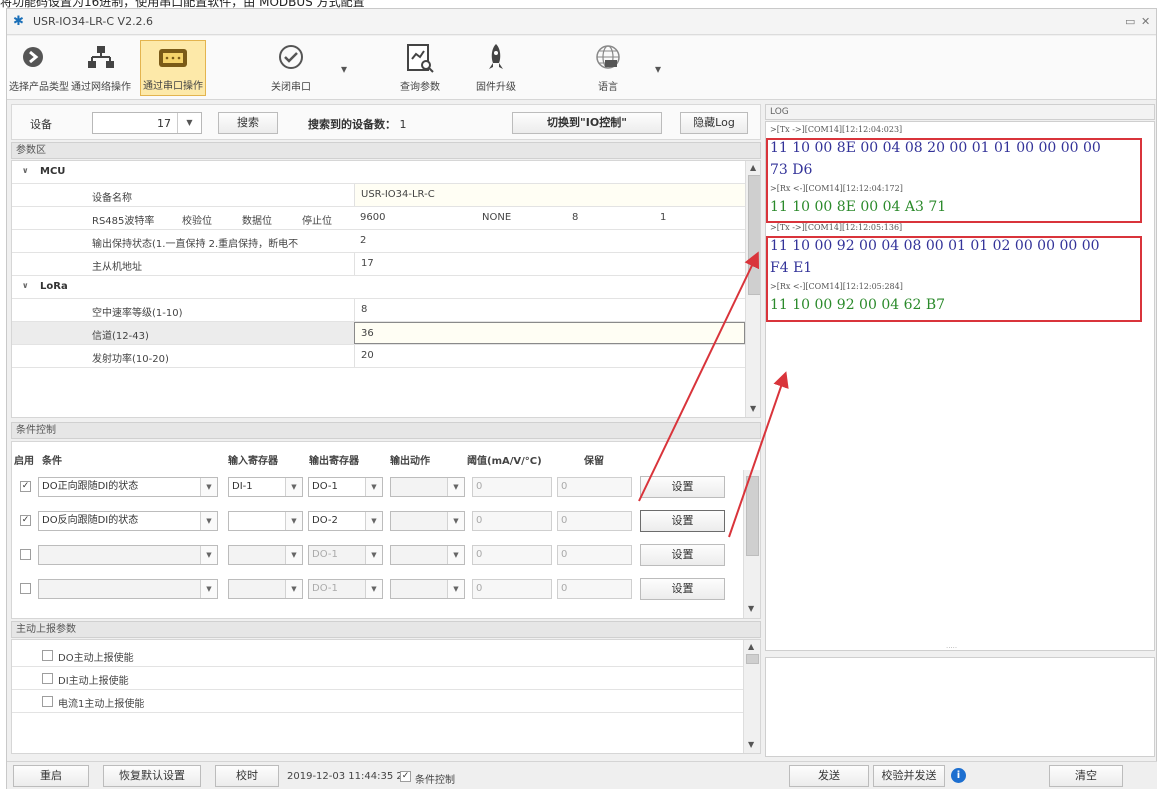  What do you see at coordinates (420, 68) in the screenshot?
I see `toolbar-query-button: 查询参数` at bounding box center [420, 68].